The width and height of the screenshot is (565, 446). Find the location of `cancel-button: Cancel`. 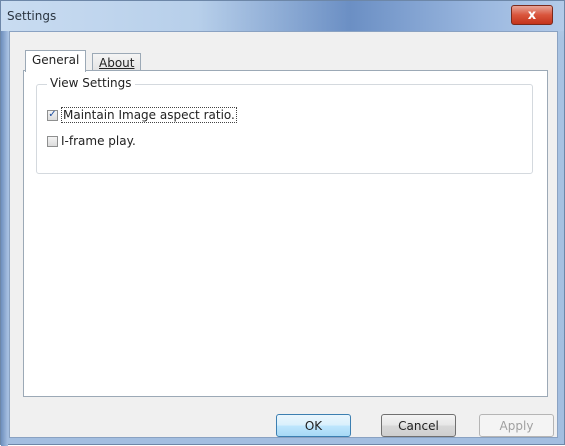

cancel-button: Cancel is located at coordinates (418, 425).